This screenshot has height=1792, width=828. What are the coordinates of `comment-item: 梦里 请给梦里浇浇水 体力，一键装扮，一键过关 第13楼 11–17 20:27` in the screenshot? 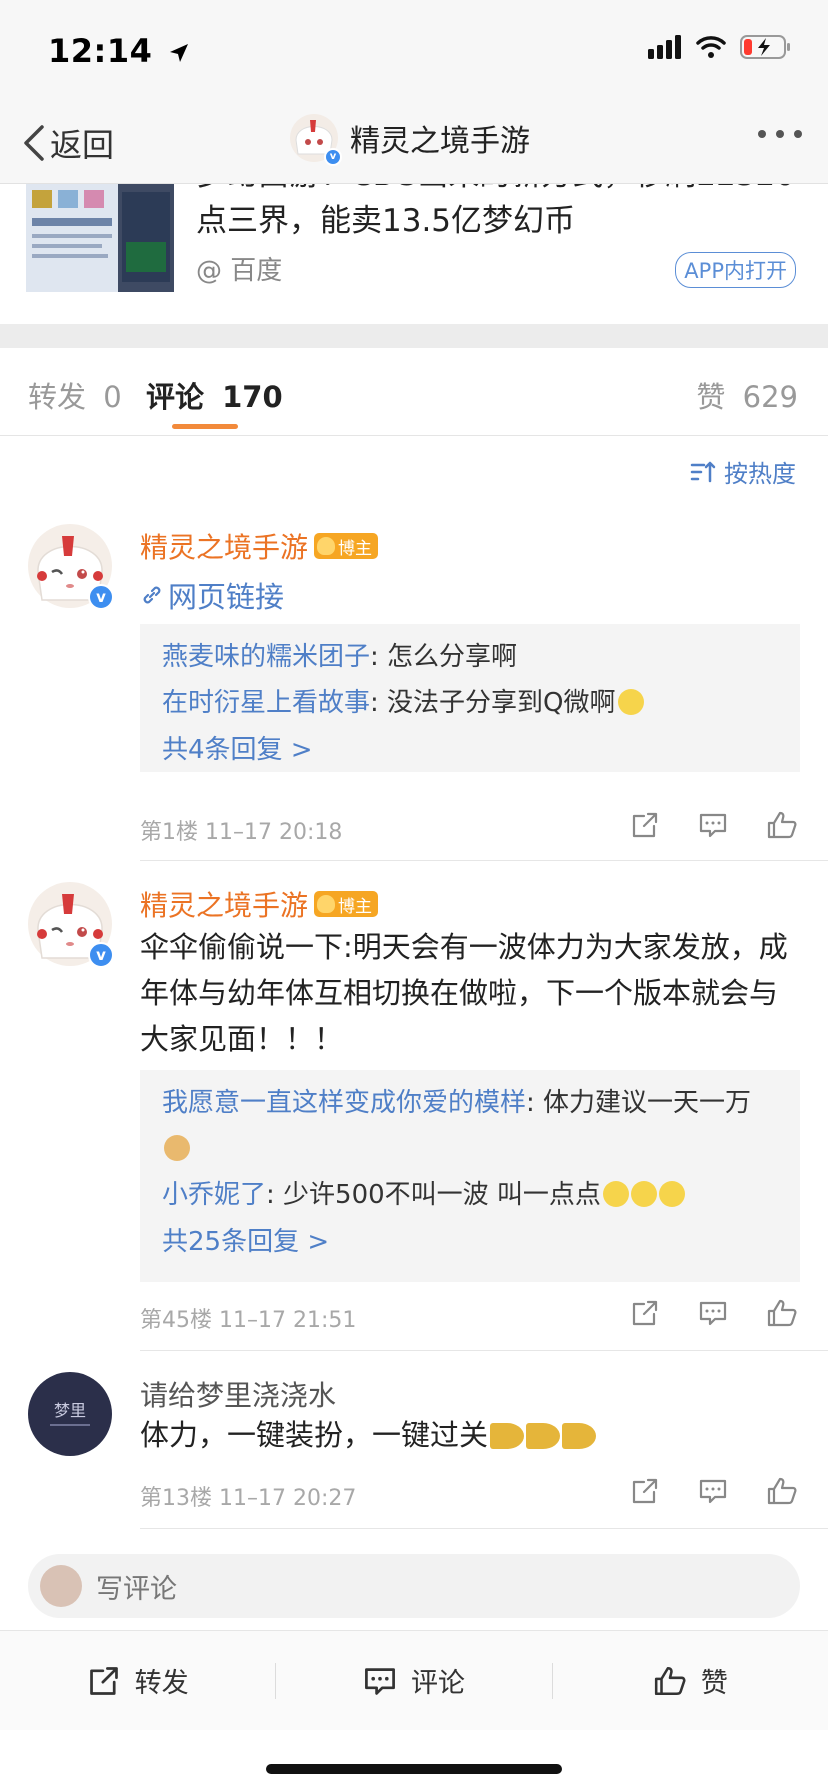 It's located at (414, 1451).